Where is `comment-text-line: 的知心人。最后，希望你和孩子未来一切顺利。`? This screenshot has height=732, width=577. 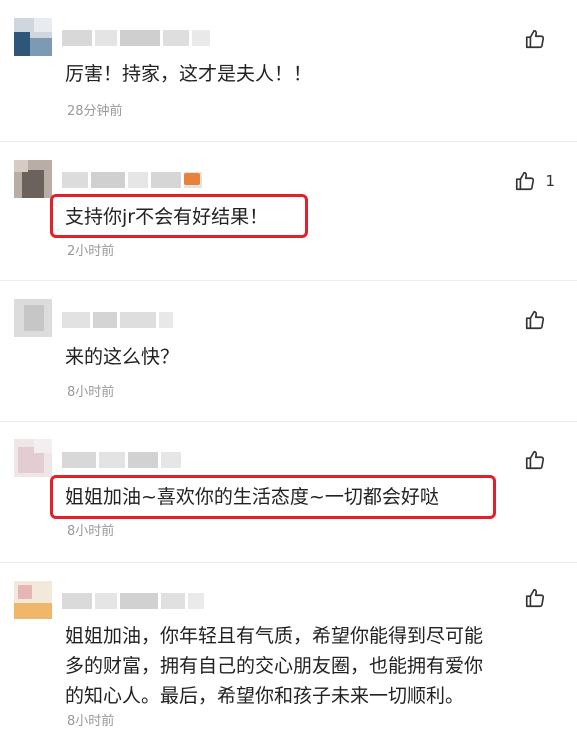
comment-text-line: 的知心人。最后，希望你和孩子未来一切顺利。 is located at coordinates (265, 696).